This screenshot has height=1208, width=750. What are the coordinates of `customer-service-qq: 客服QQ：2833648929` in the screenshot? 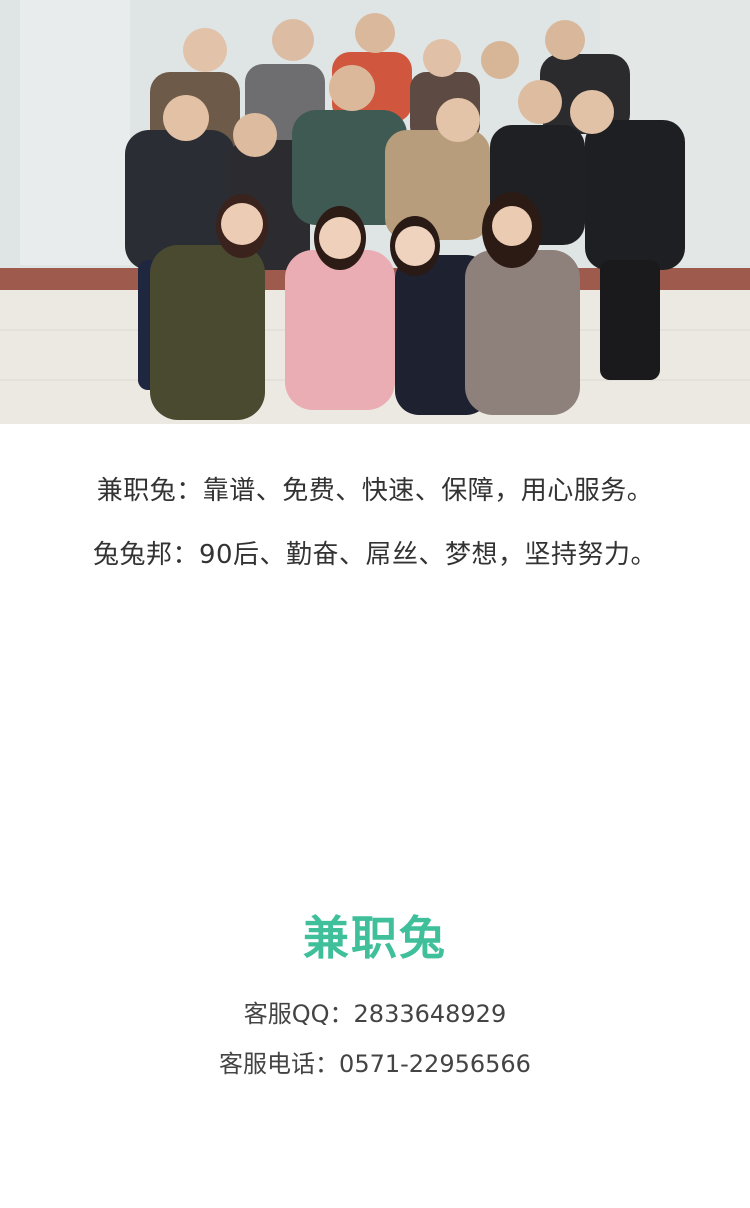 It's located at (375, 1014).